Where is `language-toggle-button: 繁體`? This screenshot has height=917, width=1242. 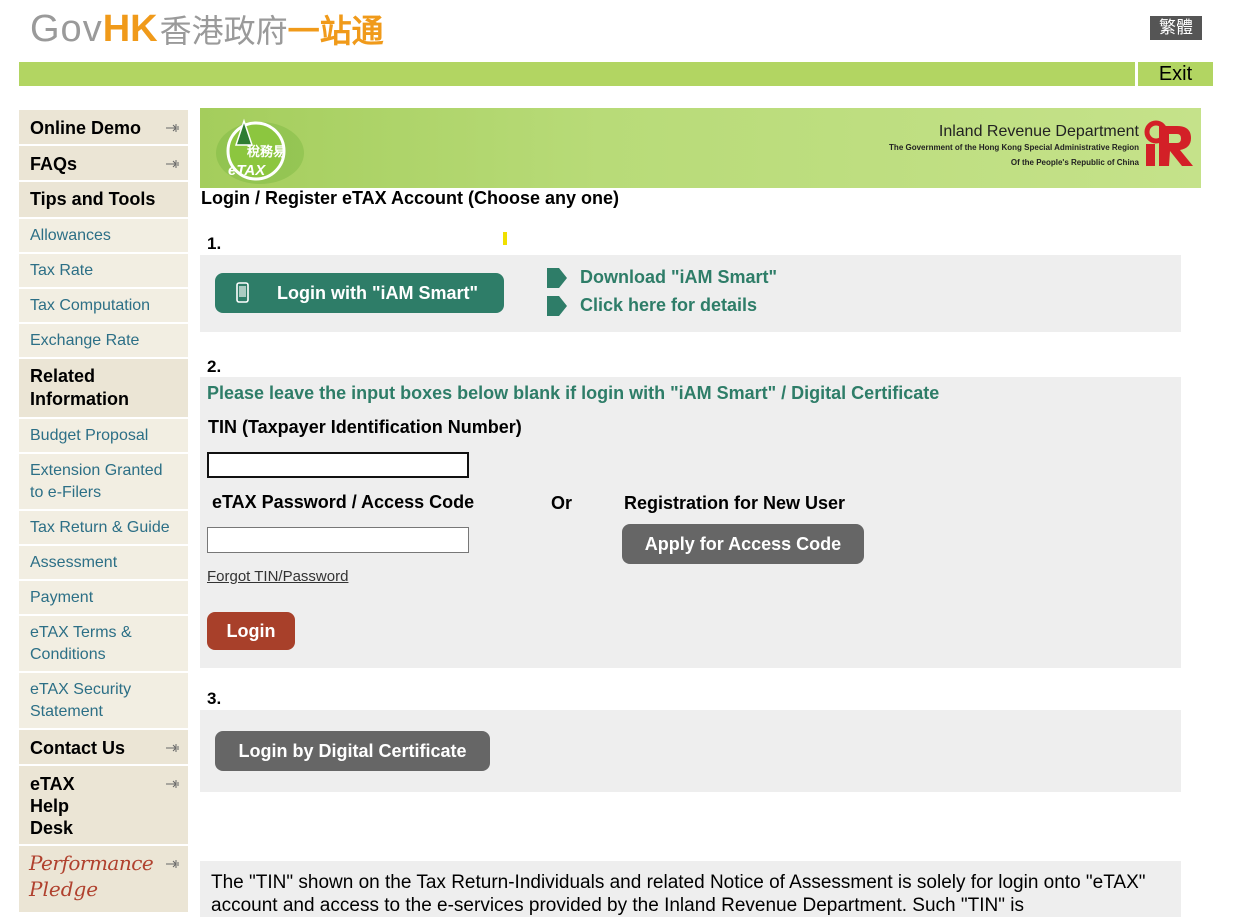
language-toggle-button: 繁體 is located at coordinates (1176, 28).